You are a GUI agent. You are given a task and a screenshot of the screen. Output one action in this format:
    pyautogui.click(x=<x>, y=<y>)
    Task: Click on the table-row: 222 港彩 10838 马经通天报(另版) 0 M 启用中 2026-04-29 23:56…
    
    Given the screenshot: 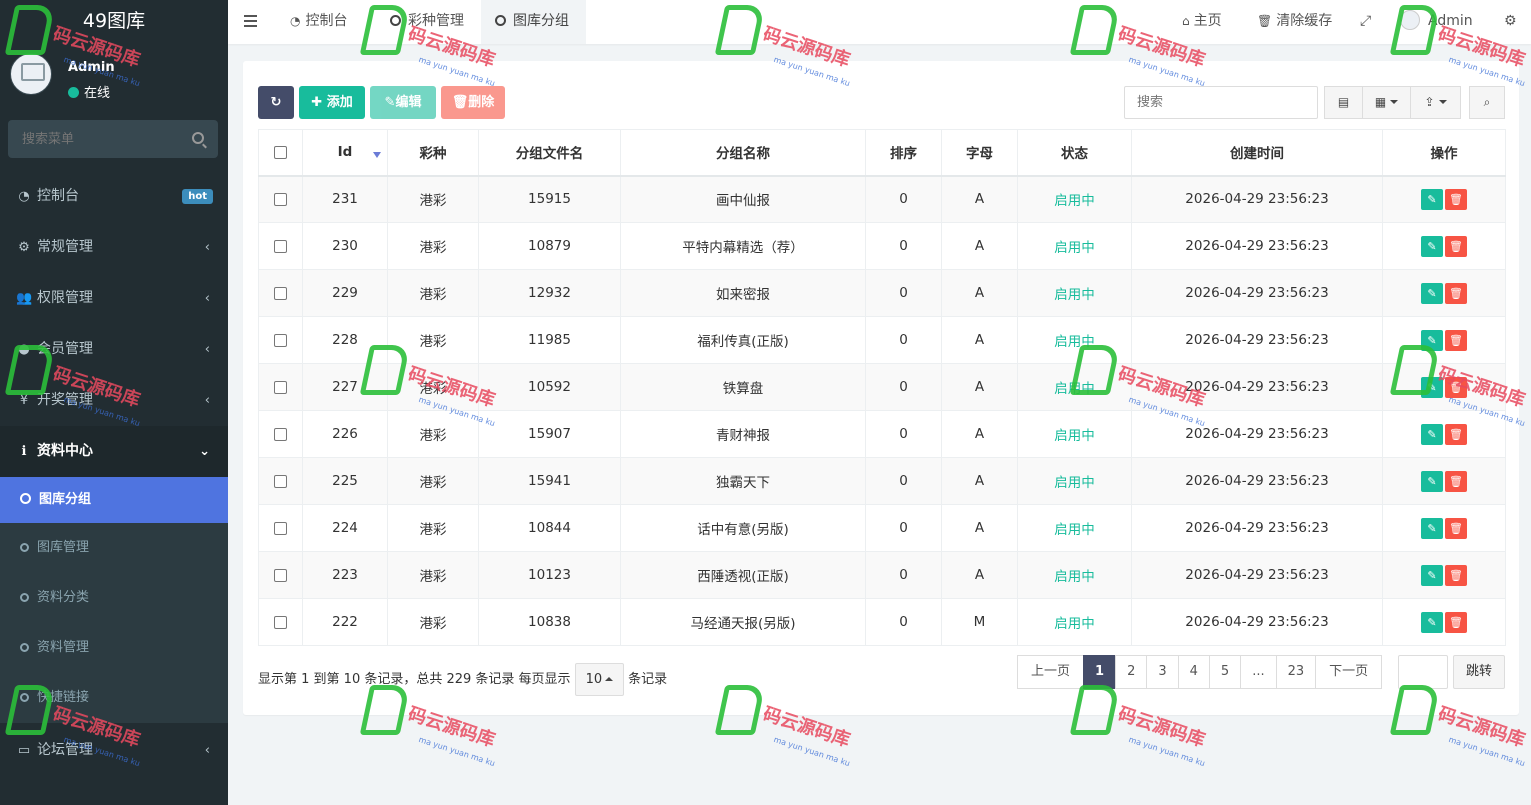 What is the action you would take?
    pyautogui.click(x=882, y=622)
    